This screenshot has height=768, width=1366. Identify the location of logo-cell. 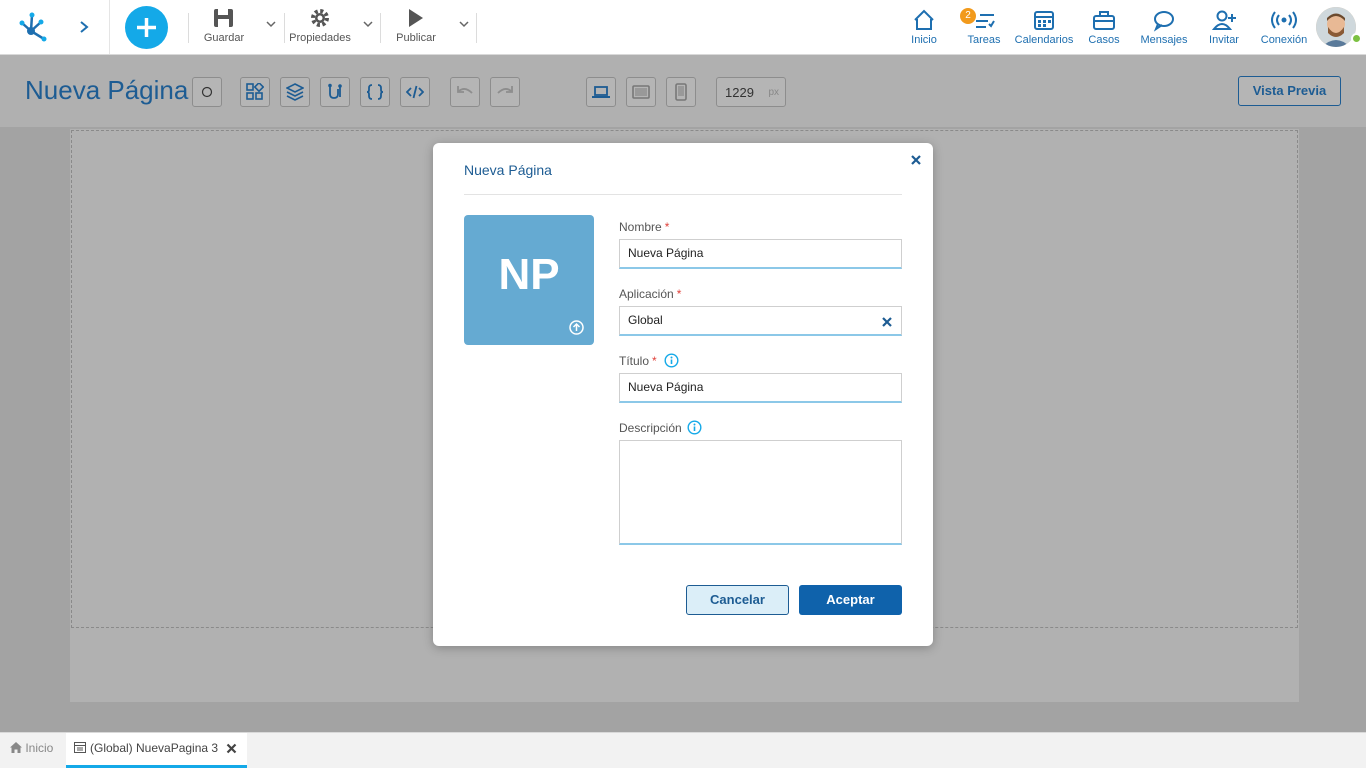
(55, 27).